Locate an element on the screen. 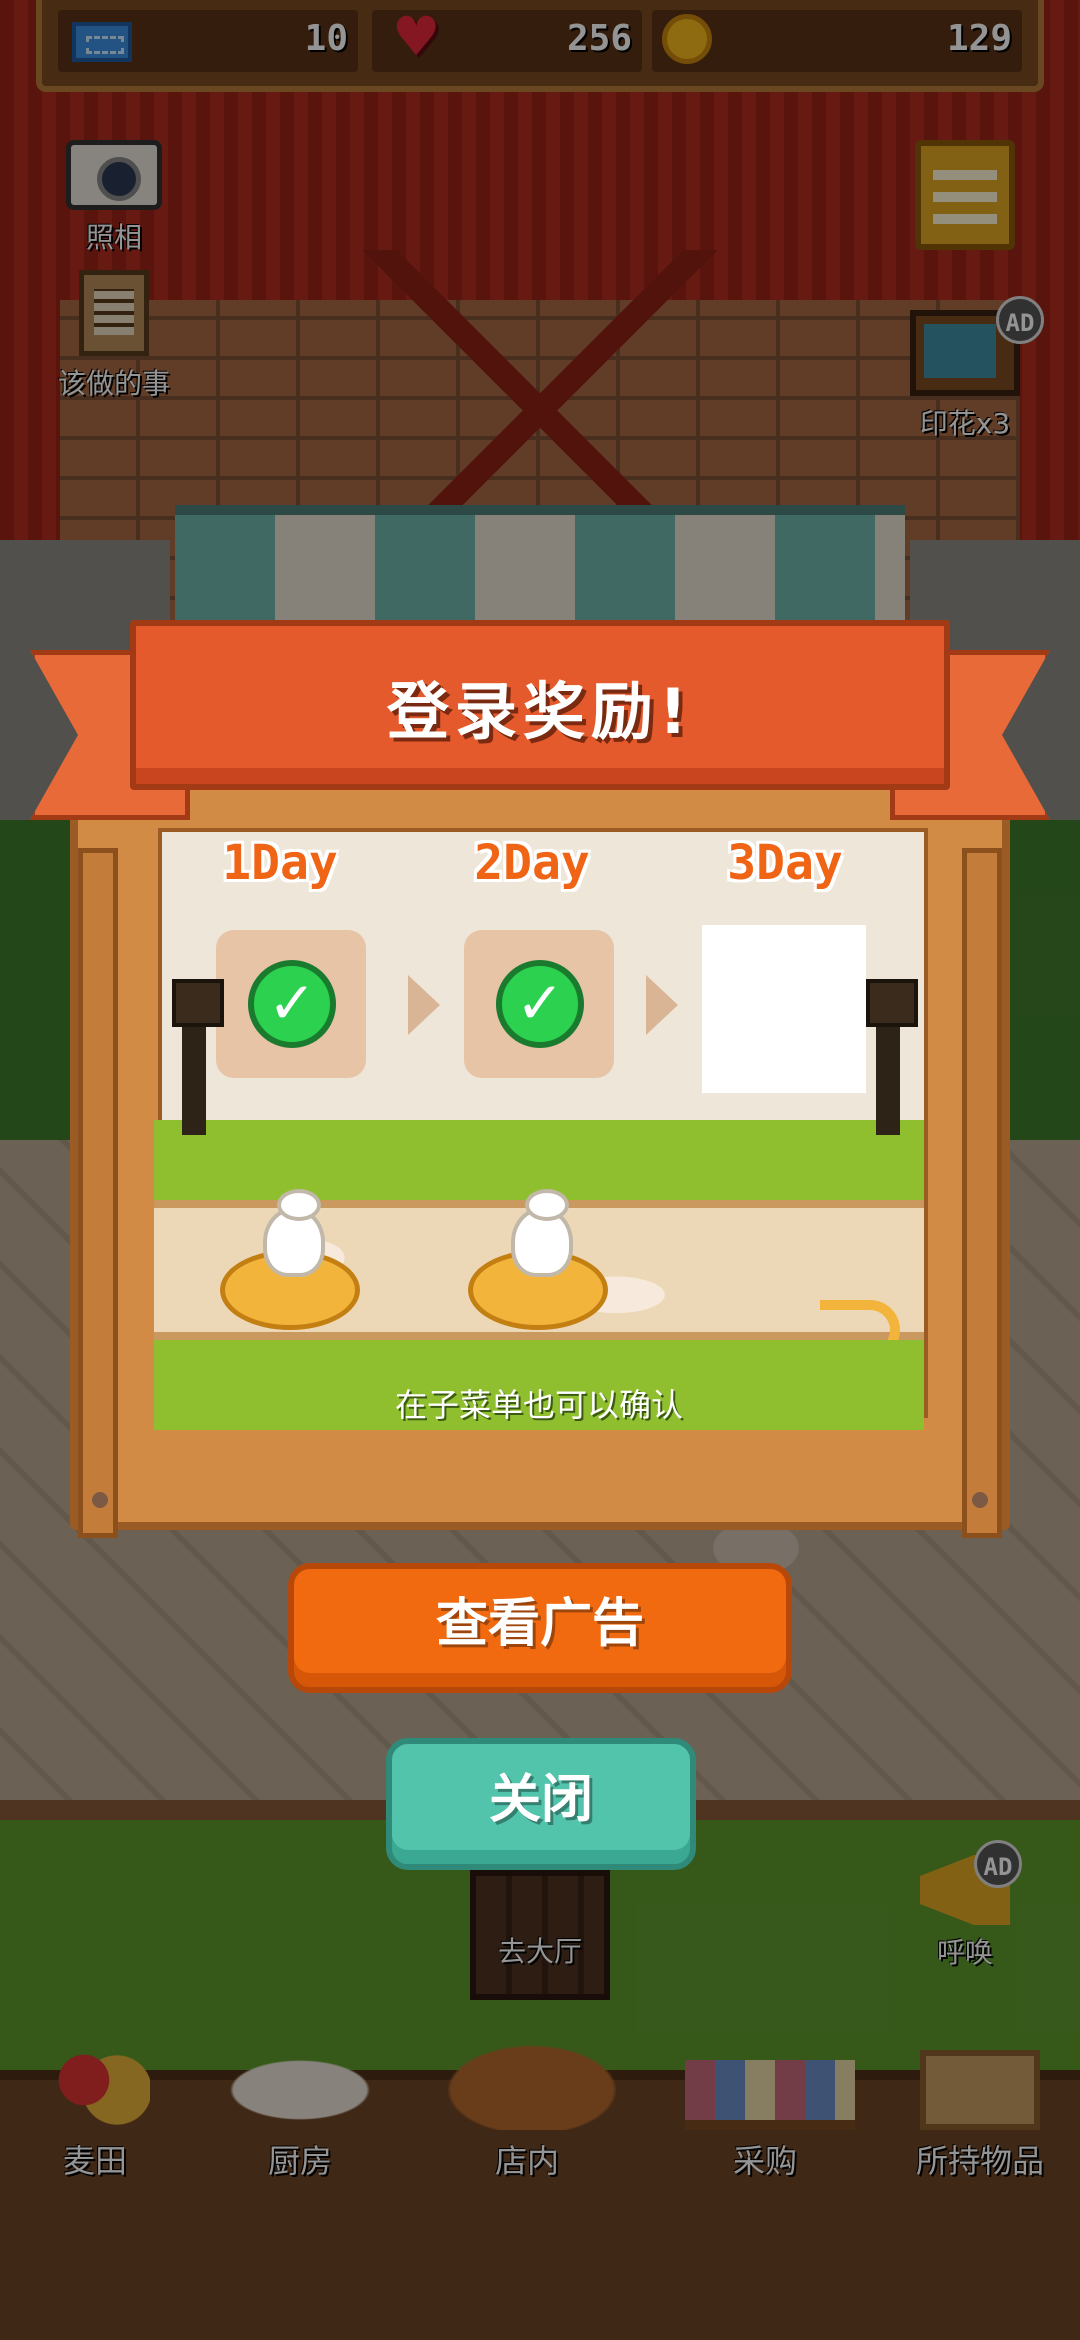 This screenshot has height=2340, width=1080. reward-slot-day2: ✓ is located at coordinates (539, 1004).